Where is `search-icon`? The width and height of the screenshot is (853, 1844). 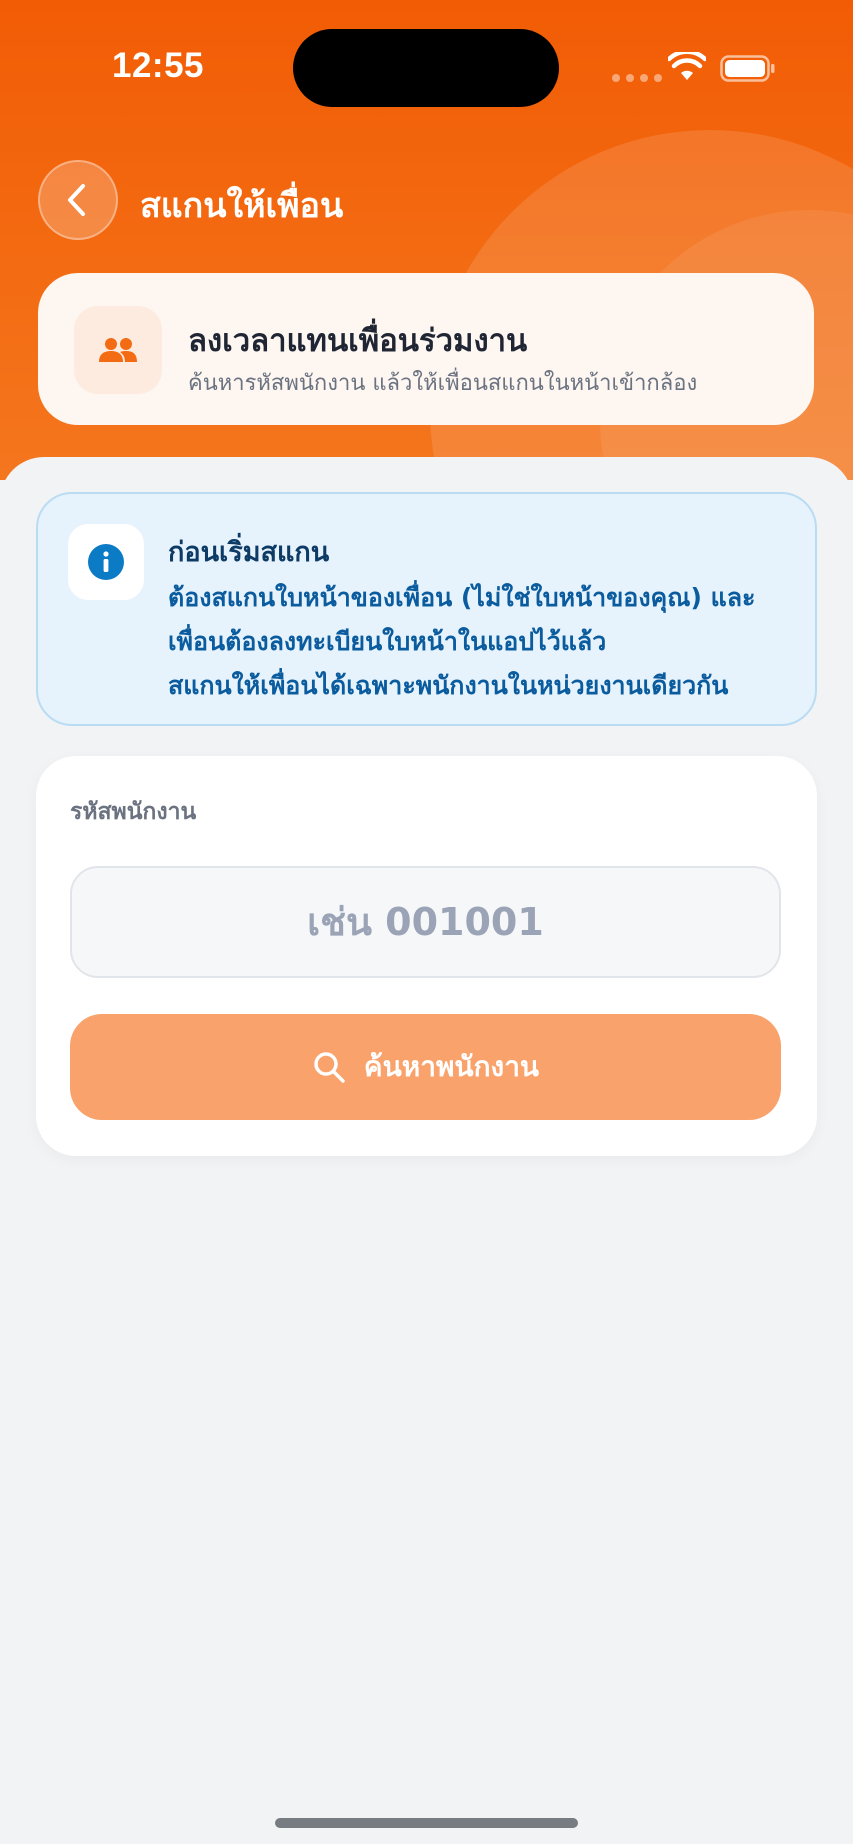 search-icon is located at coordinates (329, 1067).